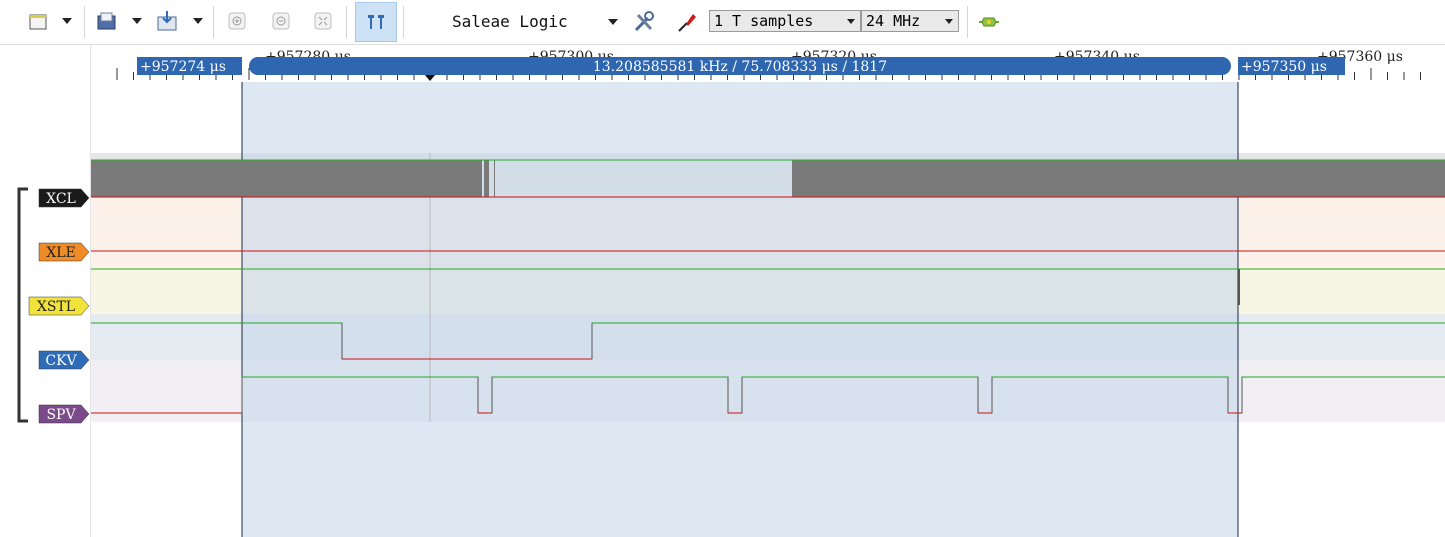  I want to click on channel-label-spv: SPV, so click(61, 415).